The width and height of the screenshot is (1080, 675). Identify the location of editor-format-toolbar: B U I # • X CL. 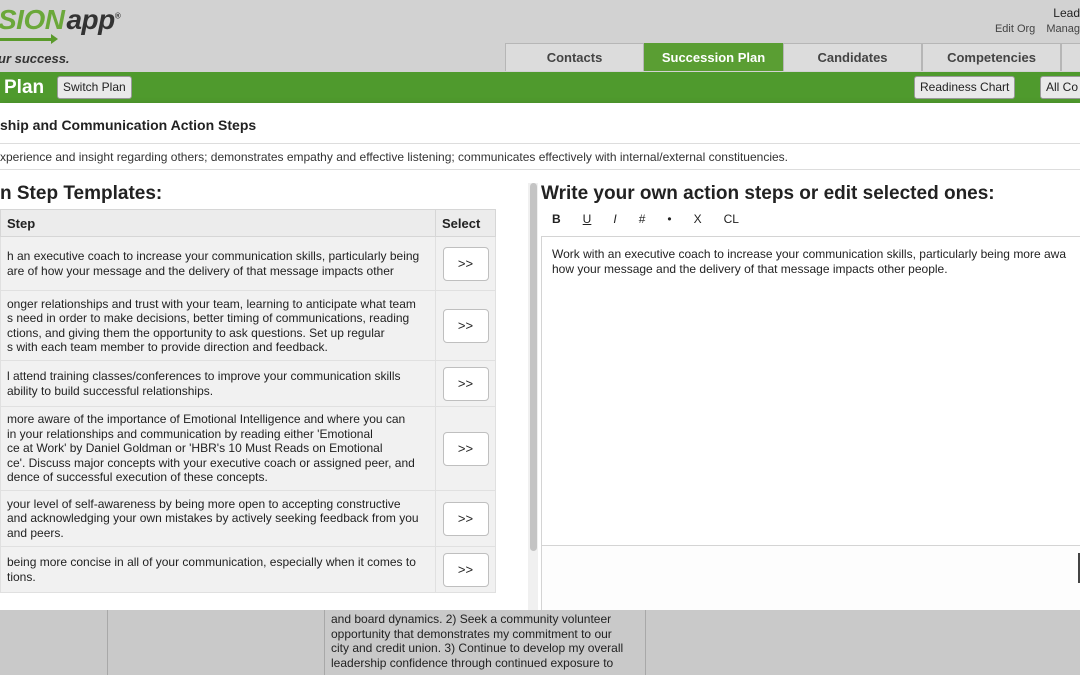
(656, 219).